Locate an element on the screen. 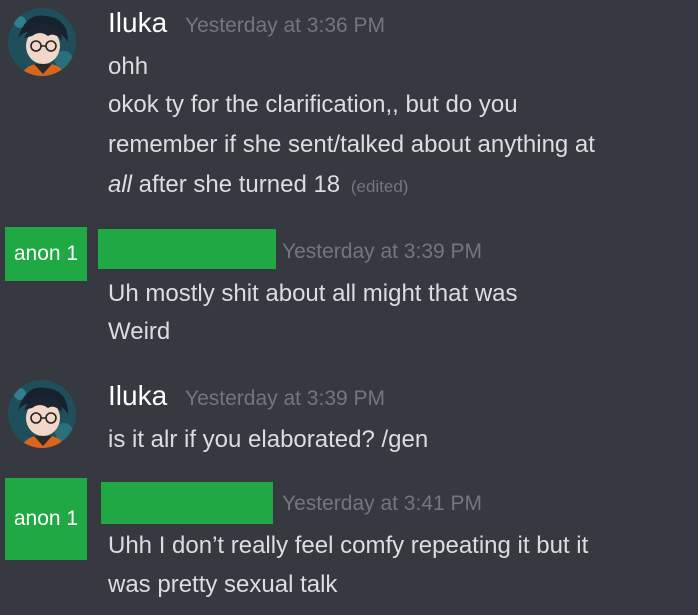  edited-label: (edited) is located at coordinates (379, 186).